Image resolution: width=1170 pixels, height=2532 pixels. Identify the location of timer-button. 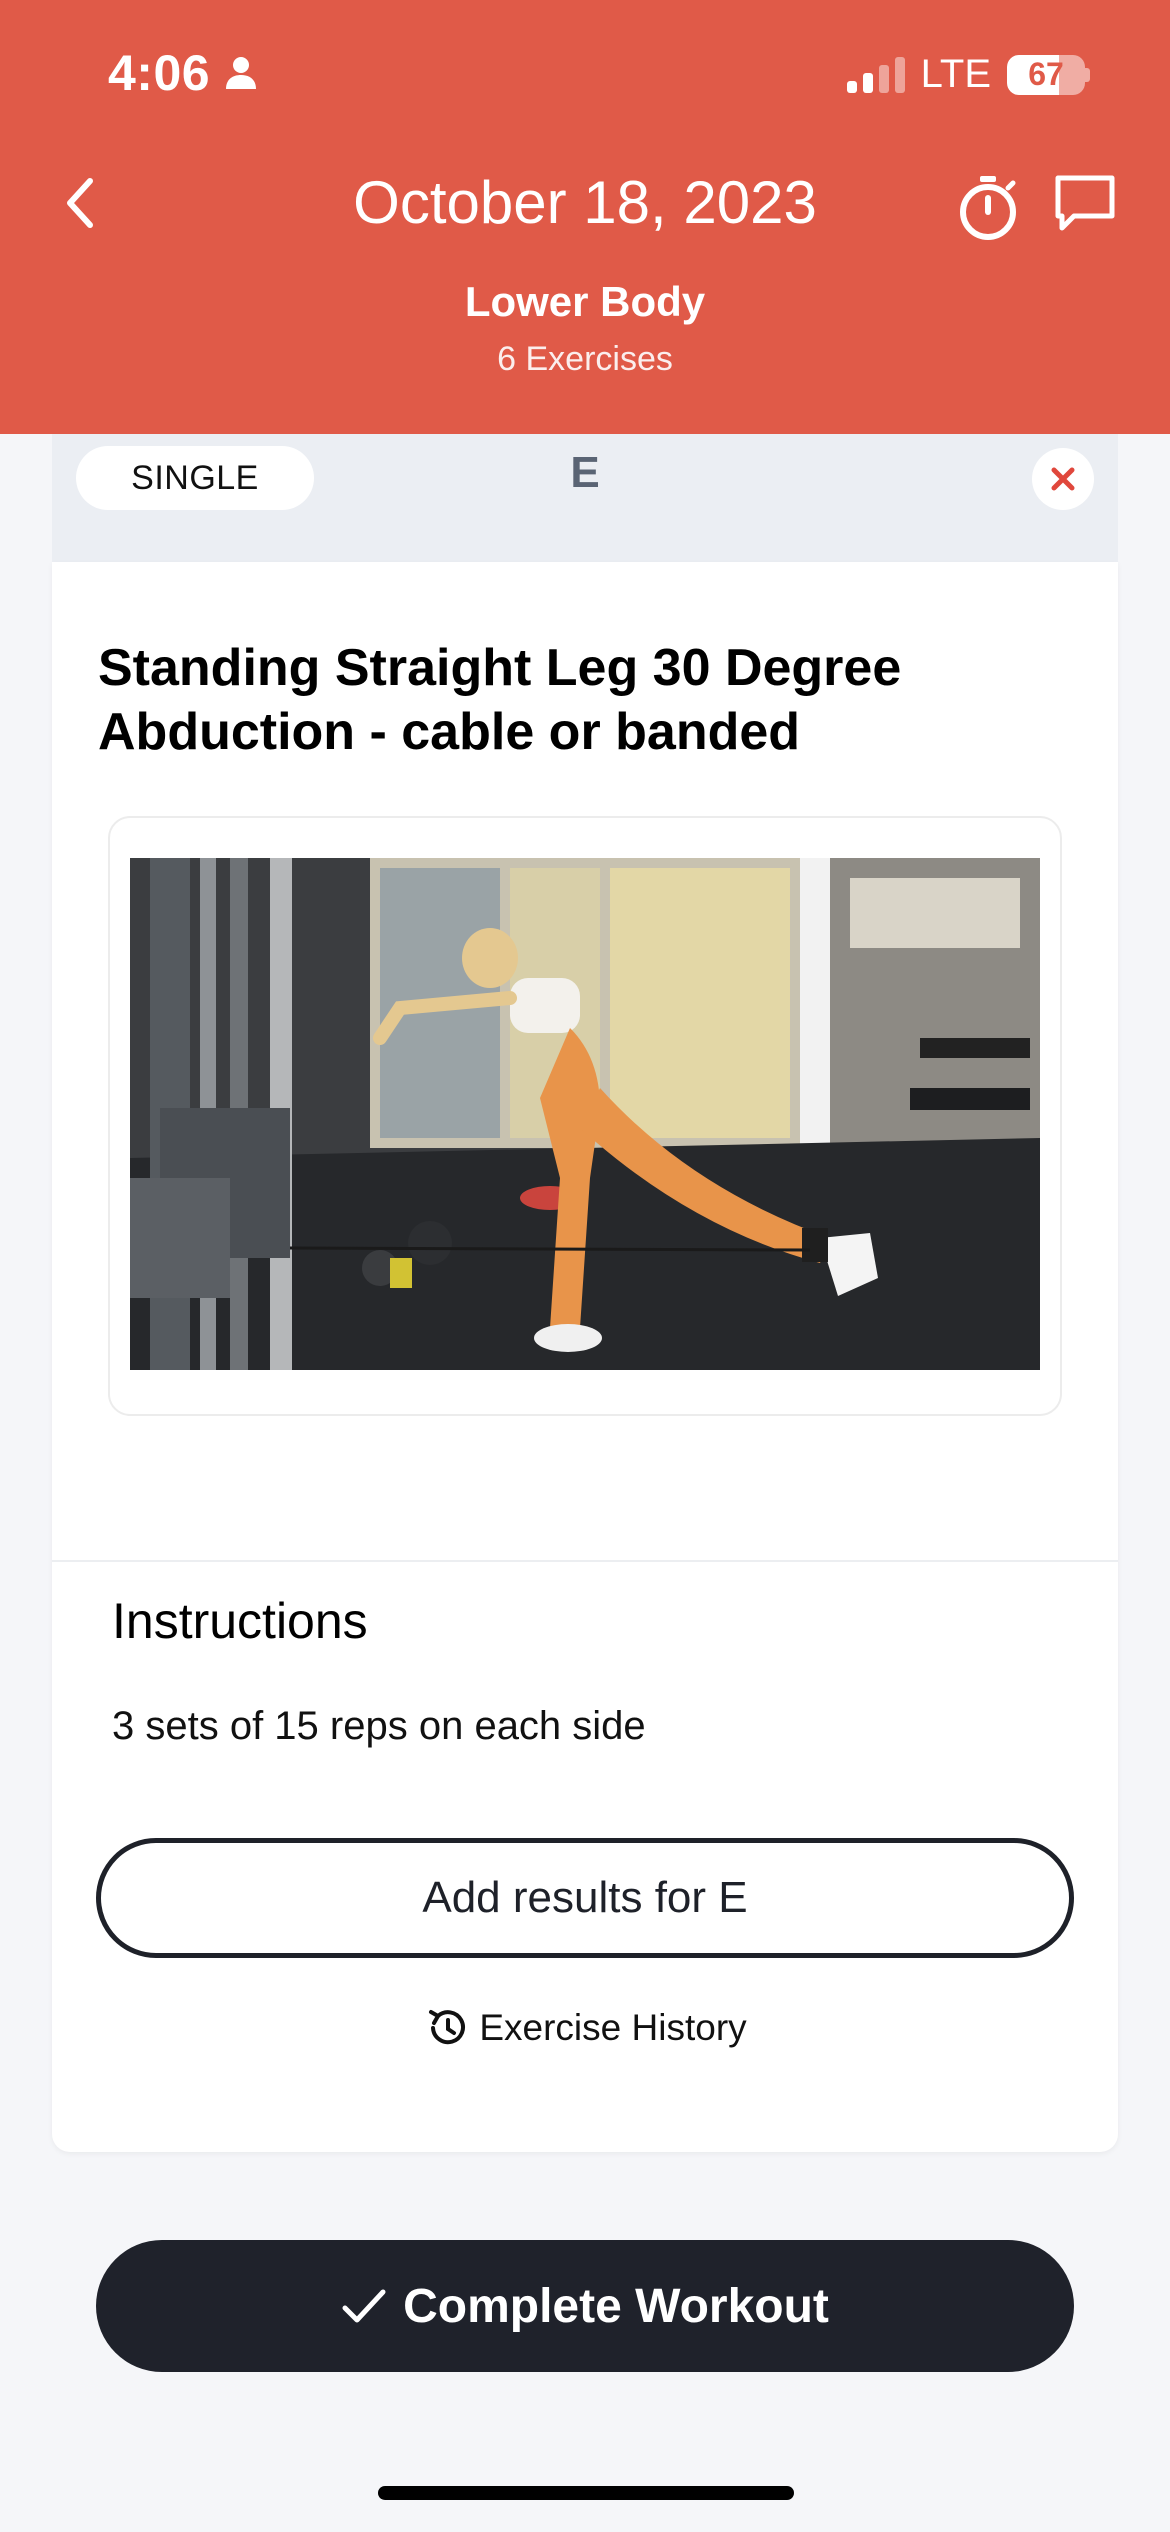
(991, 207).